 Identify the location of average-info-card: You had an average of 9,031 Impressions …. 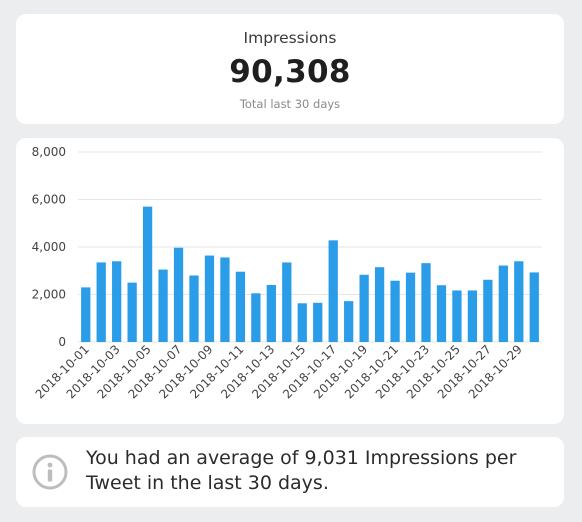
(290, 472).